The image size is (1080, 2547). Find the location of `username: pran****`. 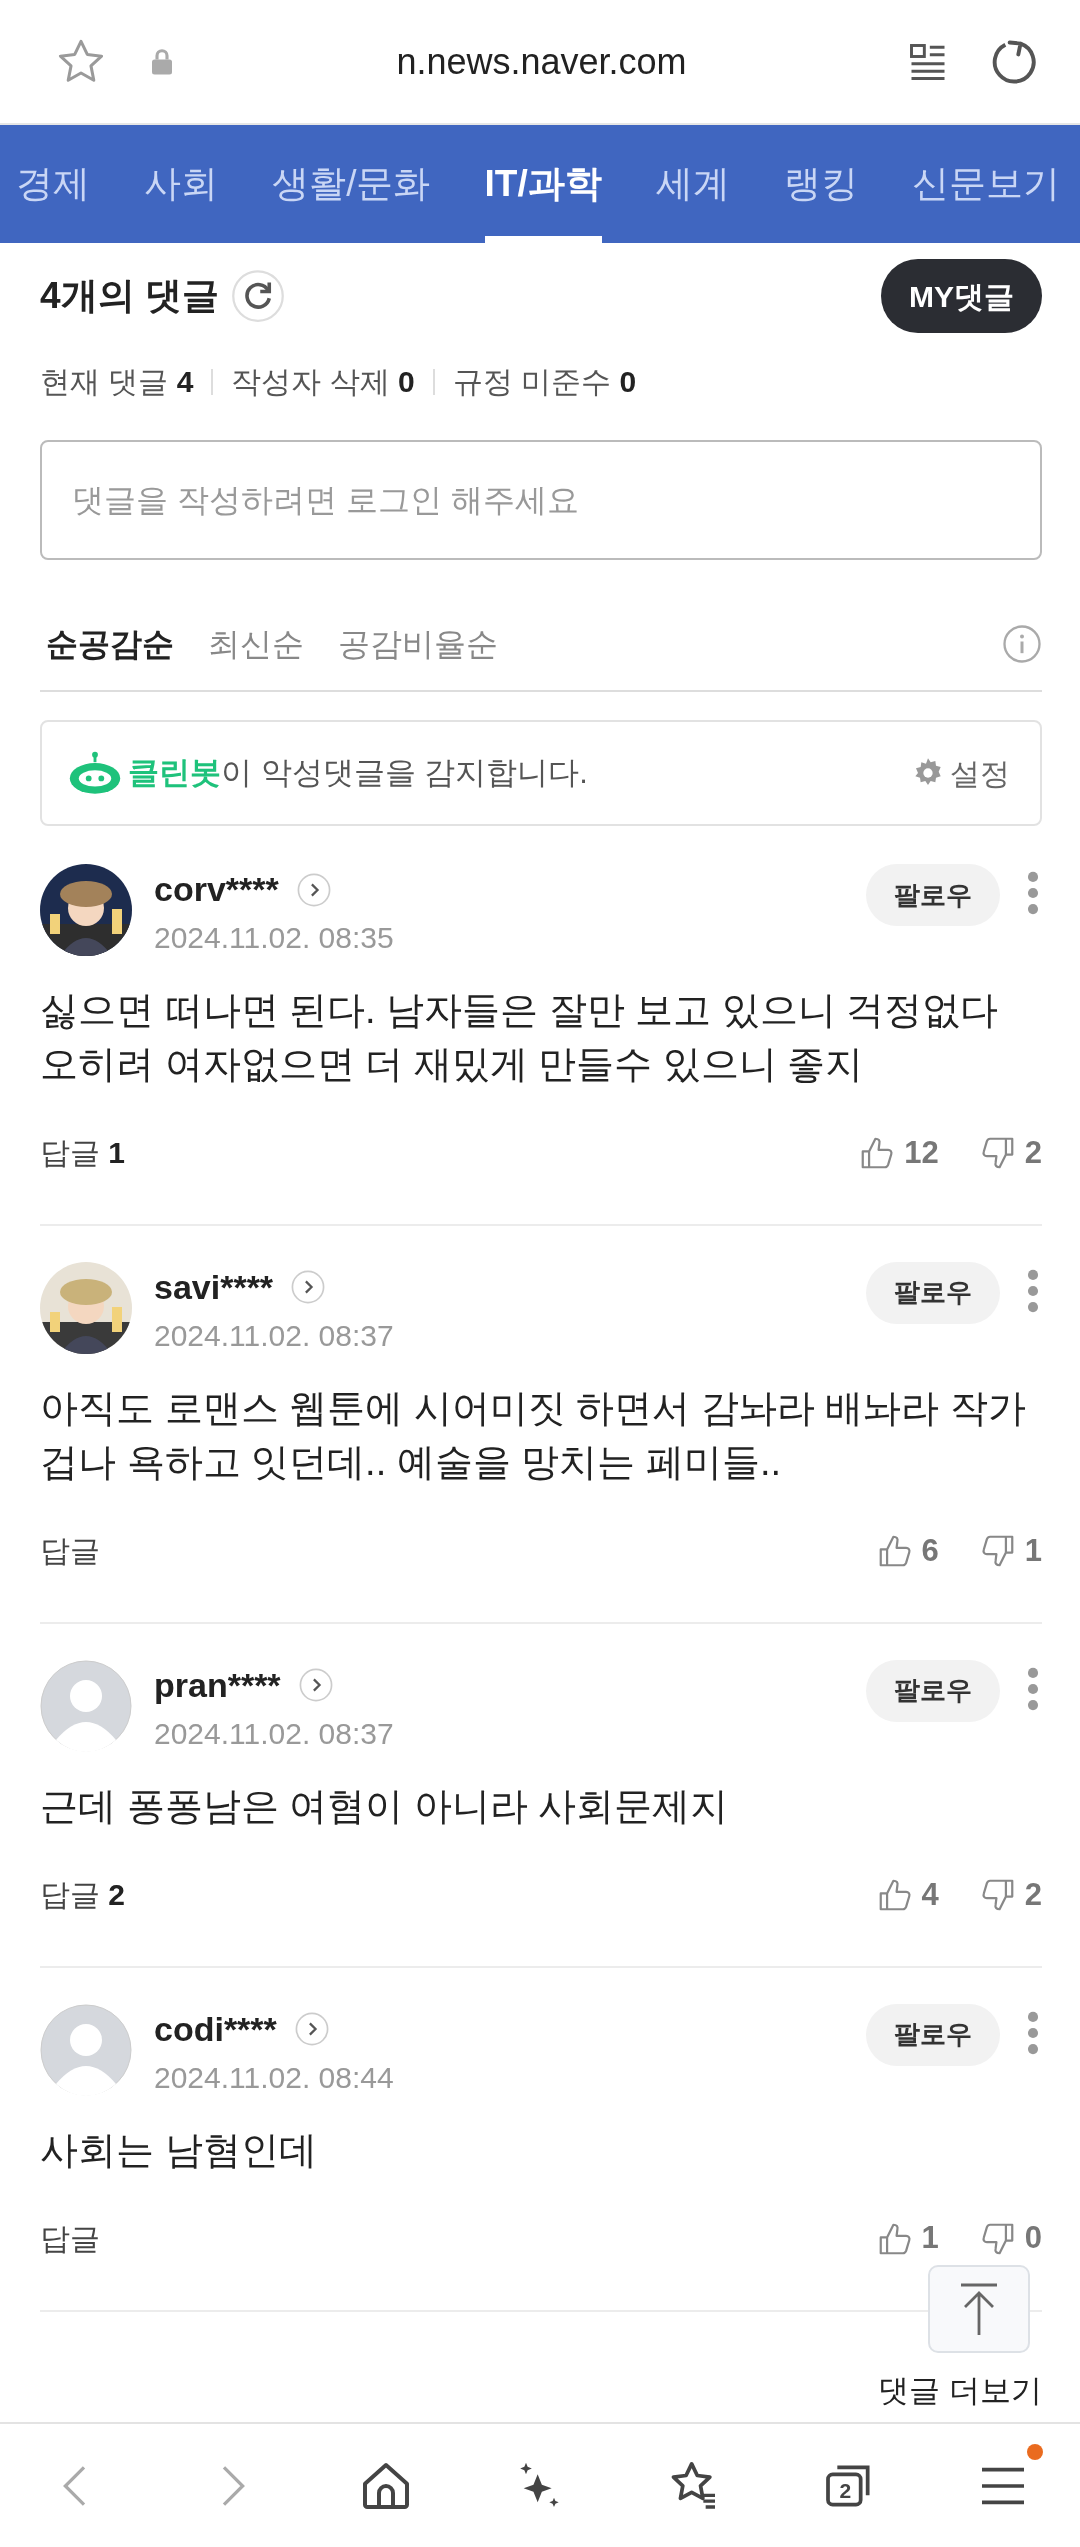

username: pran**** is located at coordinates (217, 1685).